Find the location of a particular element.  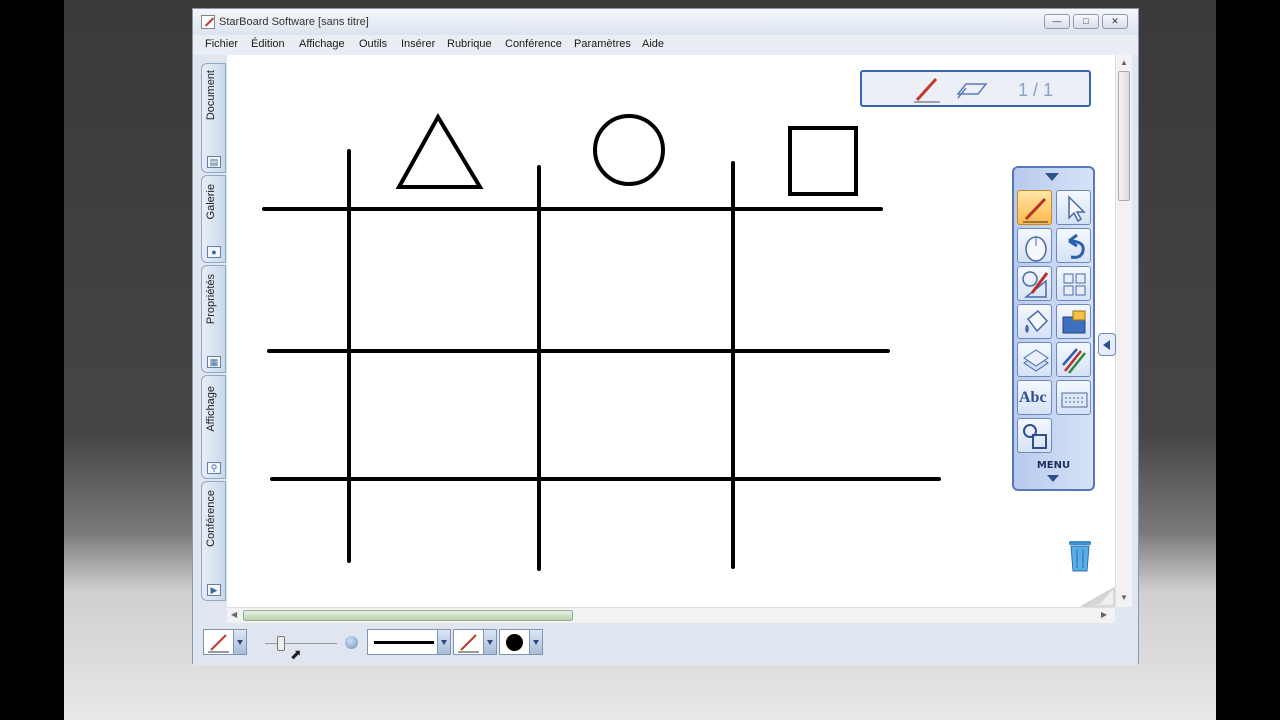

fill-color-swatch is located at coordinates (514, 642).